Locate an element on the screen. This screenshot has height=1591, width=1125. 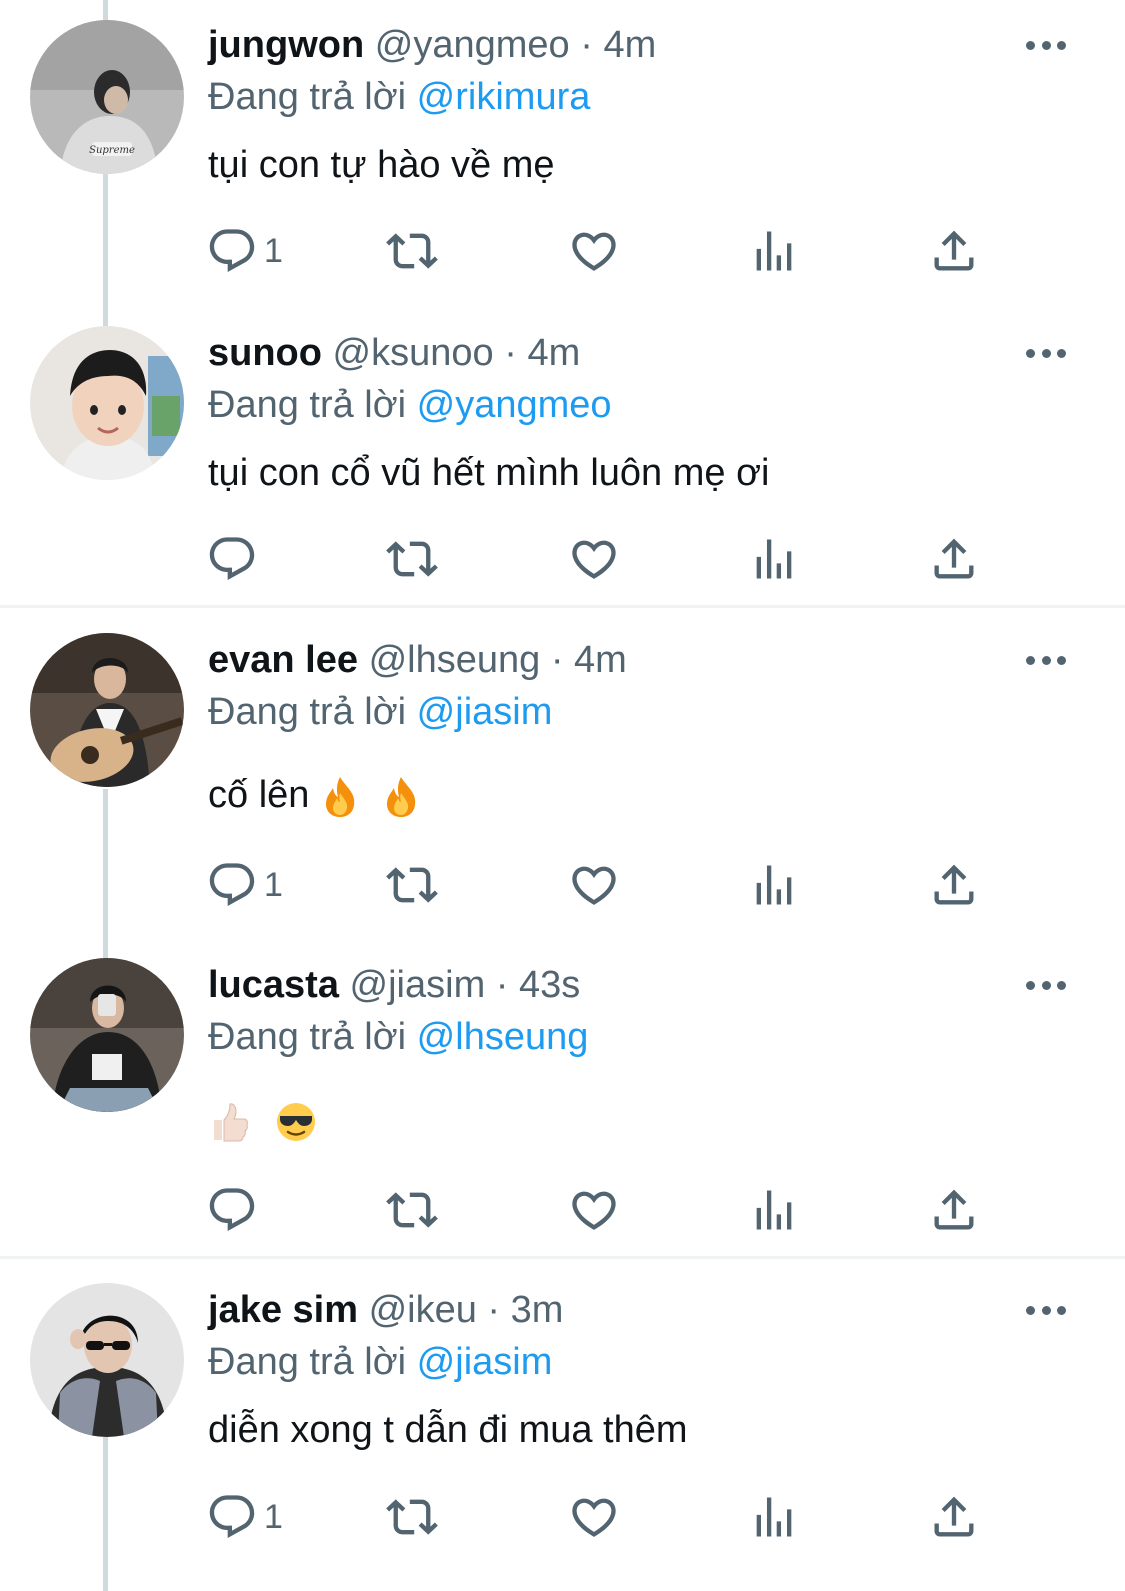
mention-link: @yangmeo is located at coordinates (514, 405).